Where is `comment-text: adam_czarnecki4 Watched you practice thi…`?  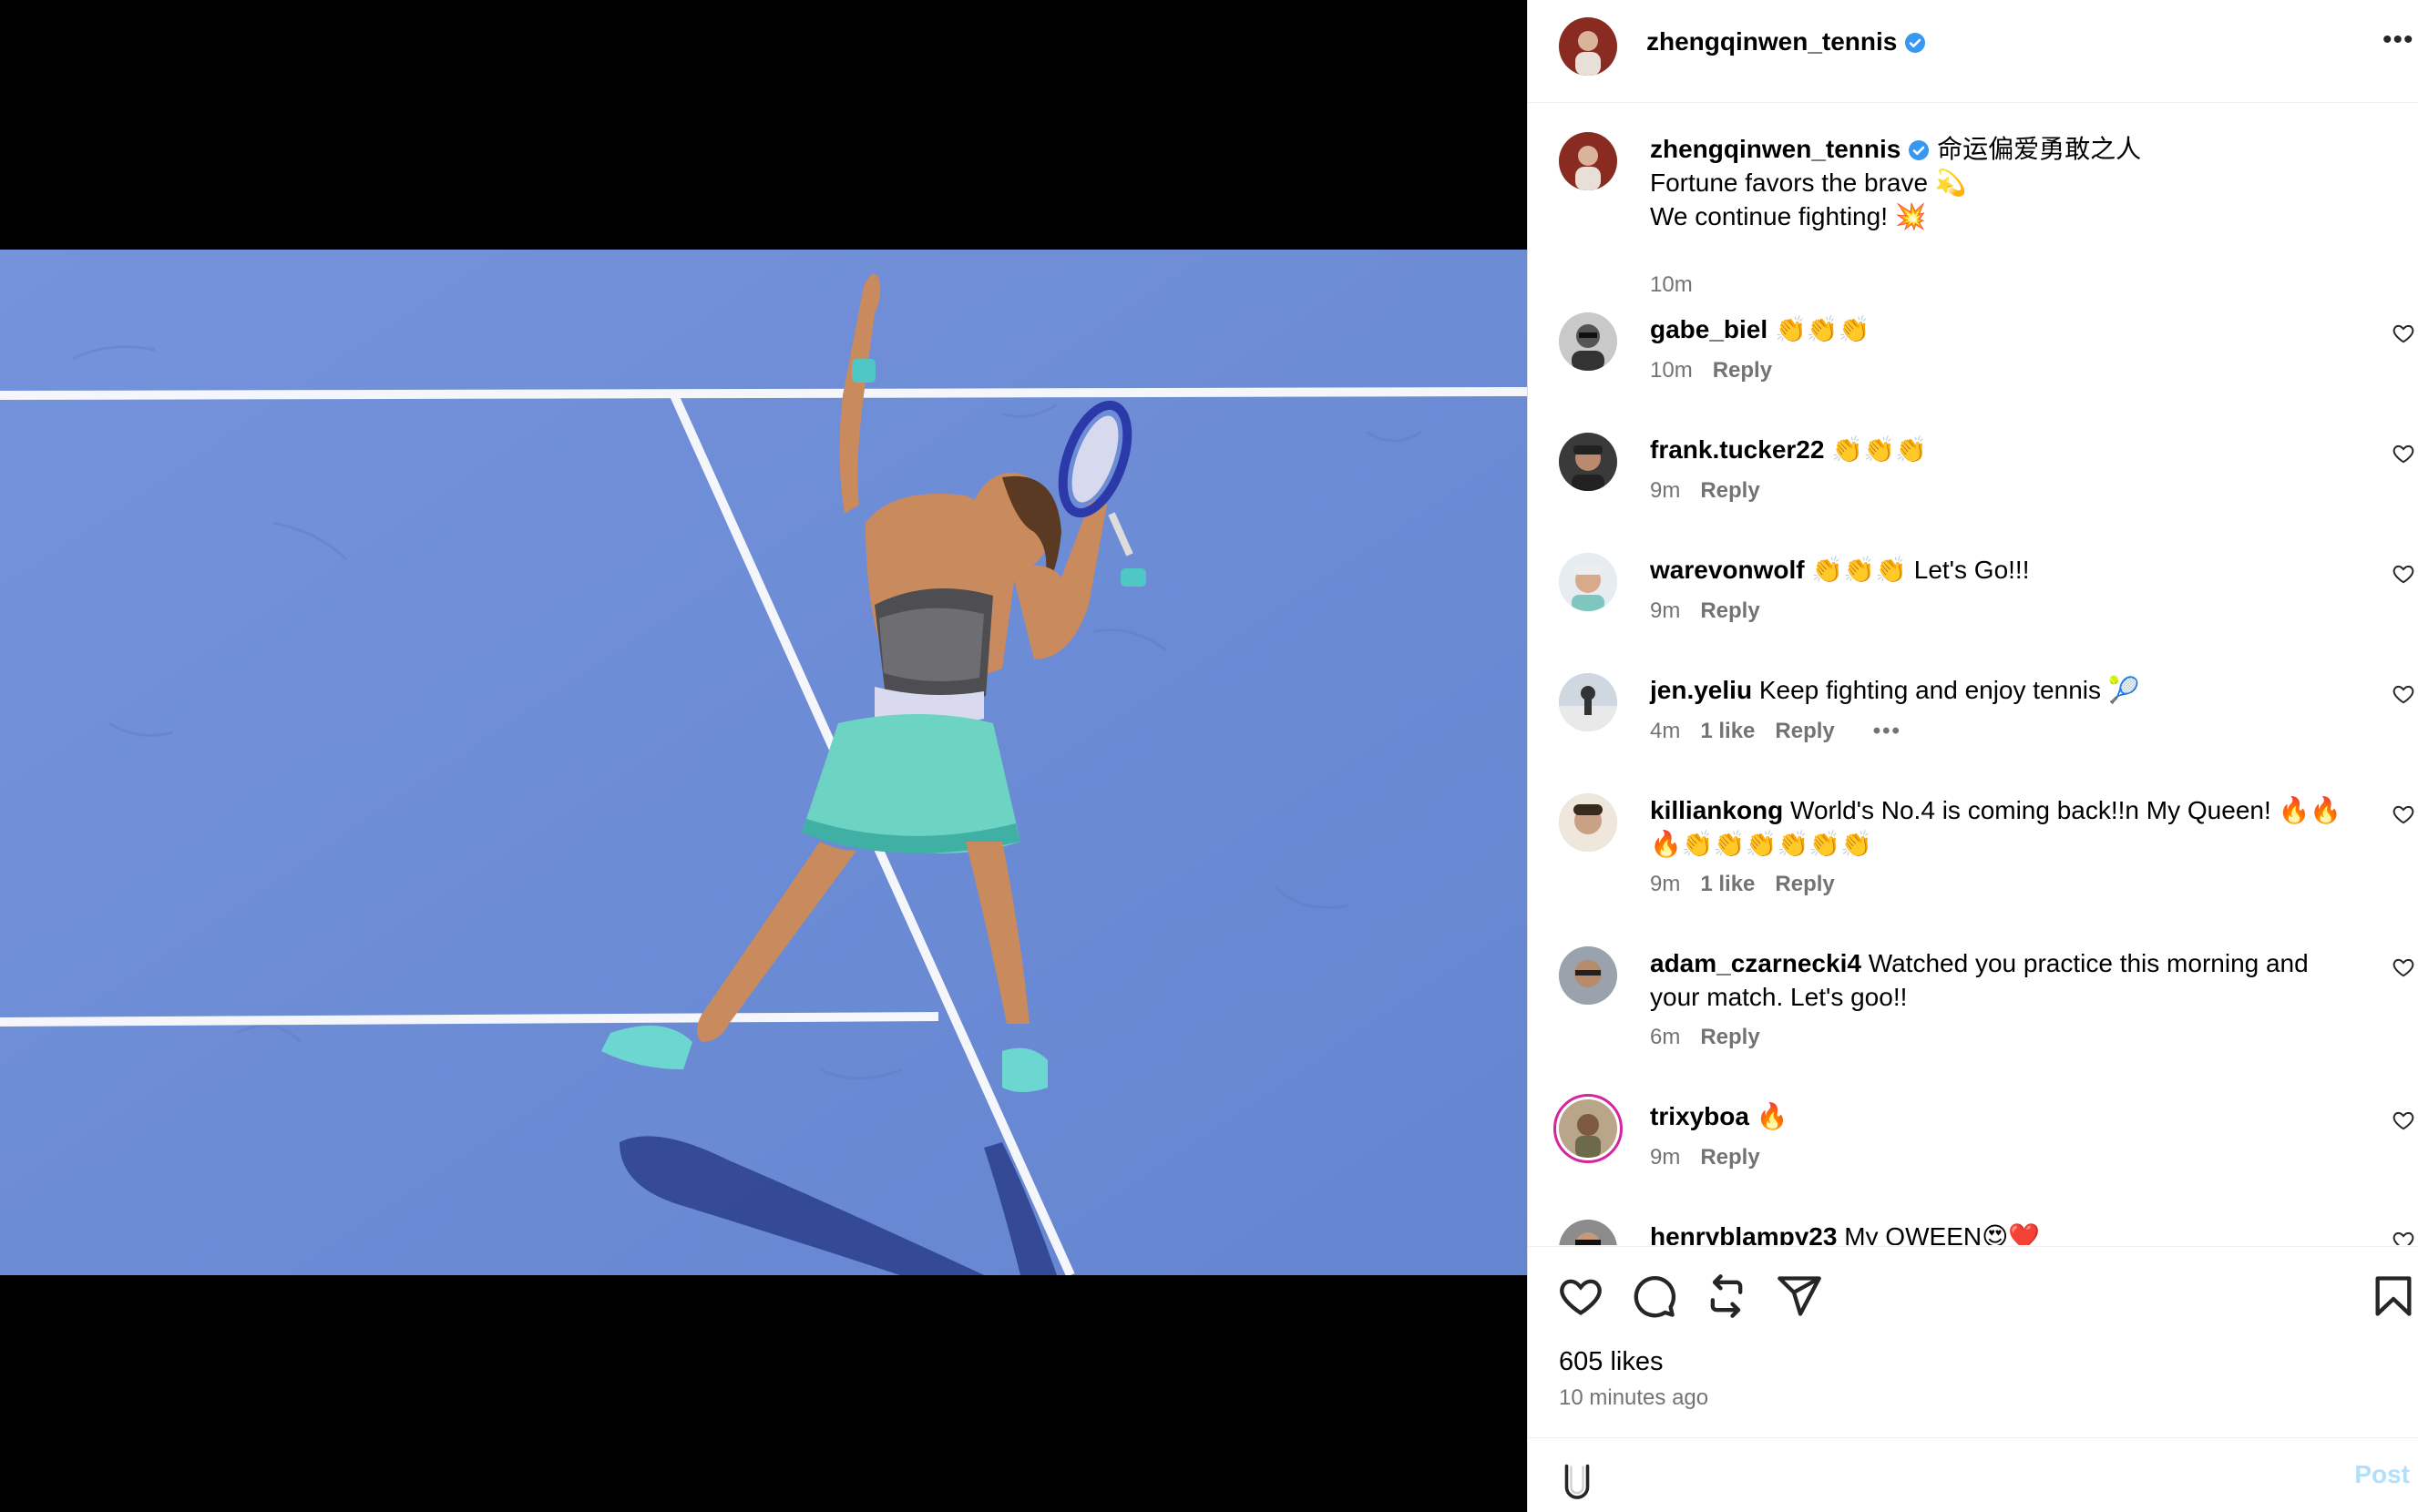 comment-text: adam_czarnecki4 Watched you practice thi… is located at coordinates (2000, 980).